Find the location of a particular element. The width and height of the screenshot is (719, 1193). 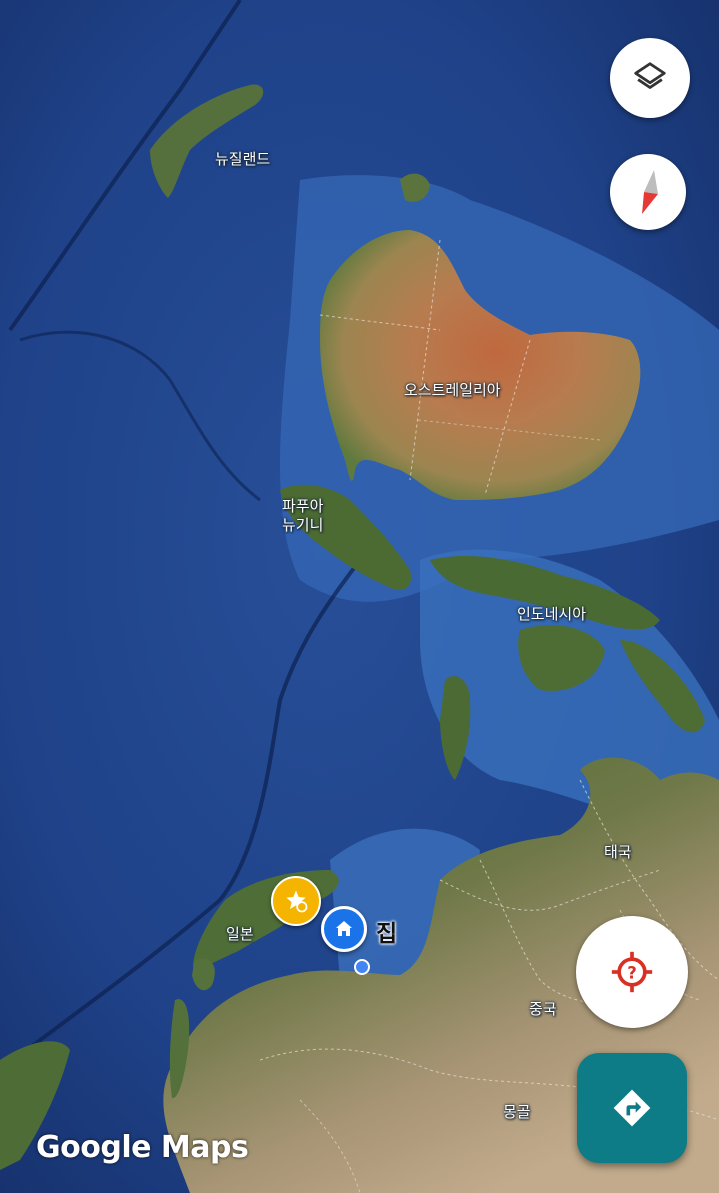

directions-icon is located at coordinates (632, 1108).